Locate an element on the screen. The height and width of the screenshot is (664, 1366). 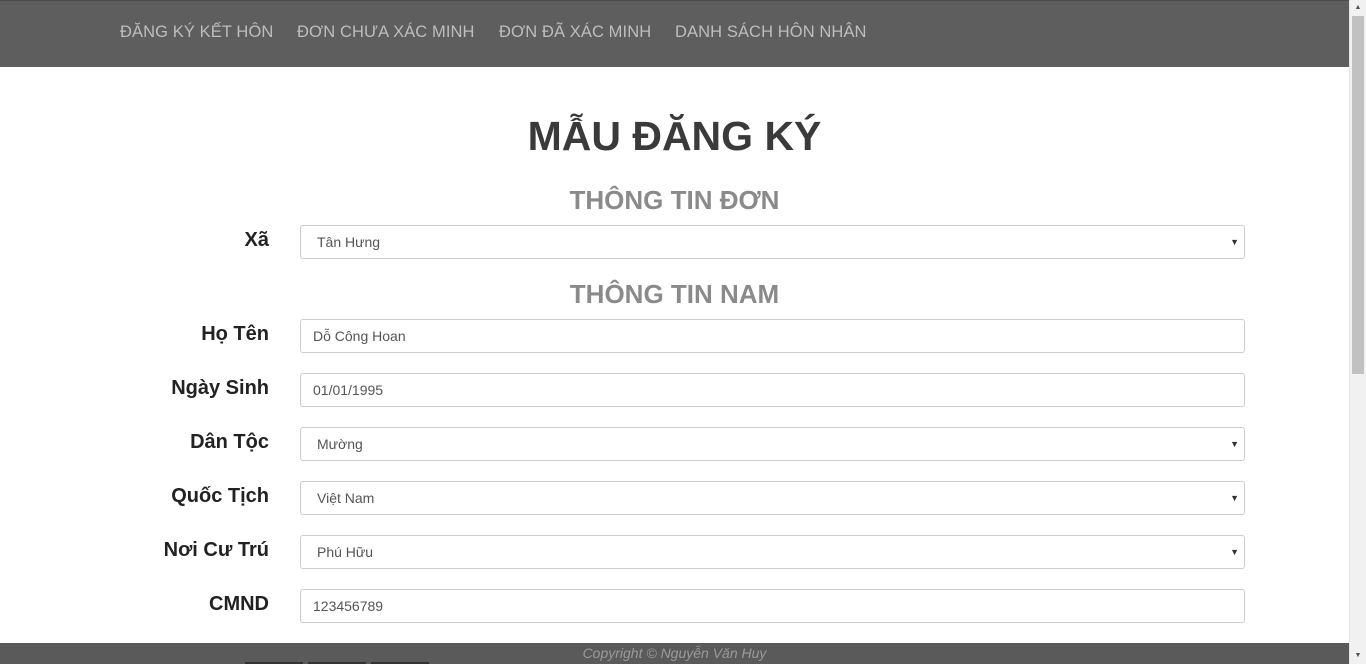
id-number-label: CMND is located at coordinates (239, 604).